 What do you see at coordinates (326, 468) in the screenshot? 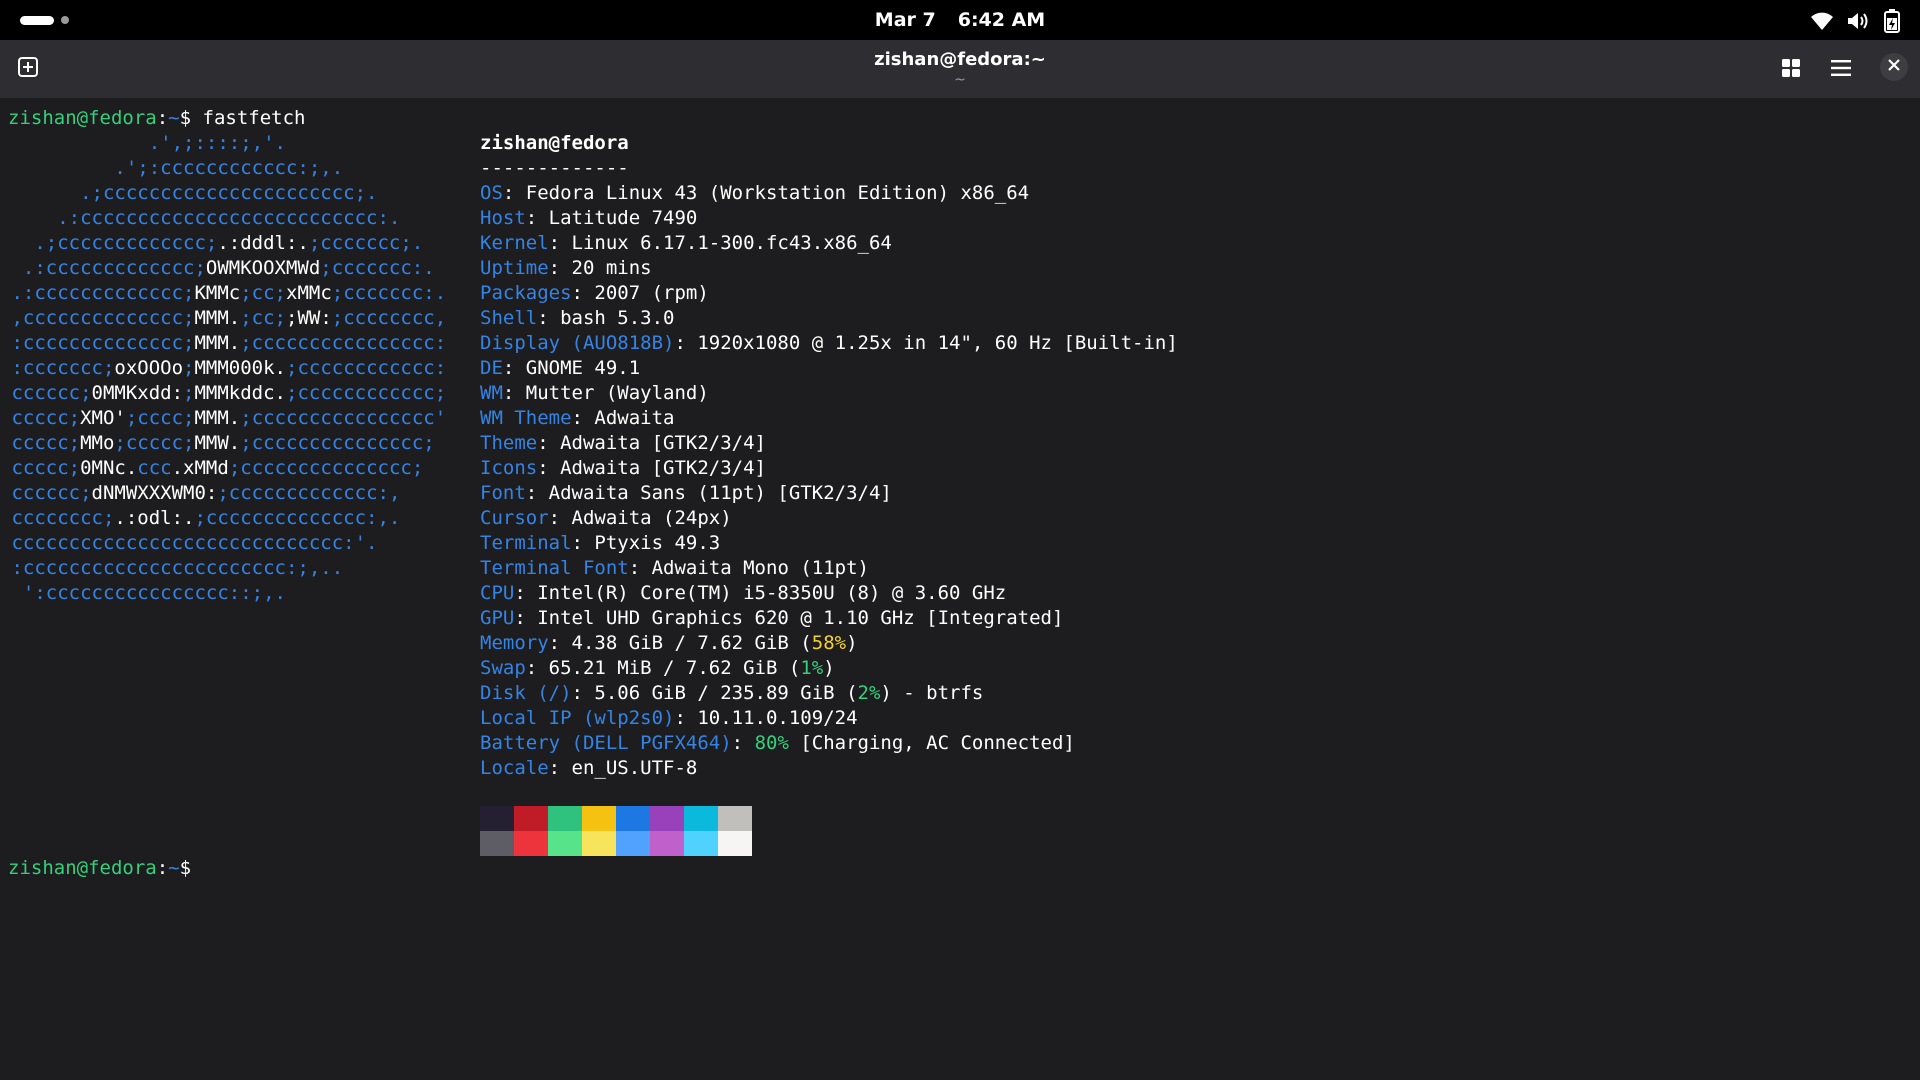
I see `logo-segment: ;ccccccccccccccc;` at bounding box center [326, 468].